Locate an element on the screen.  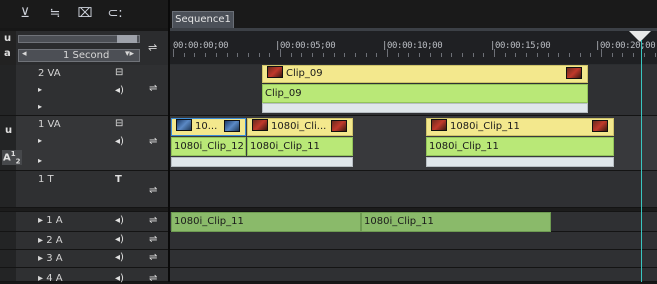
track-adjust-icon: ≒ is located at coordinates (55, 14).